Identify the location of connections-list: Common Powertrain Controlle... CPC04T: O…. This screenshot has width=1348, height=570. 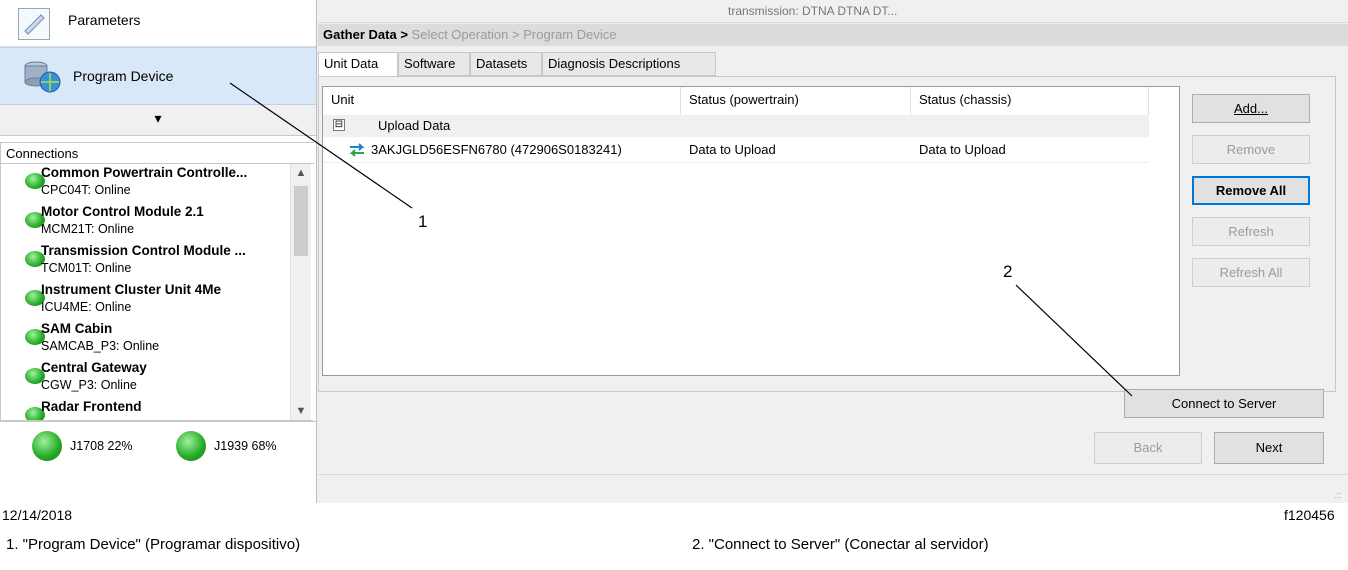
(156, 292).